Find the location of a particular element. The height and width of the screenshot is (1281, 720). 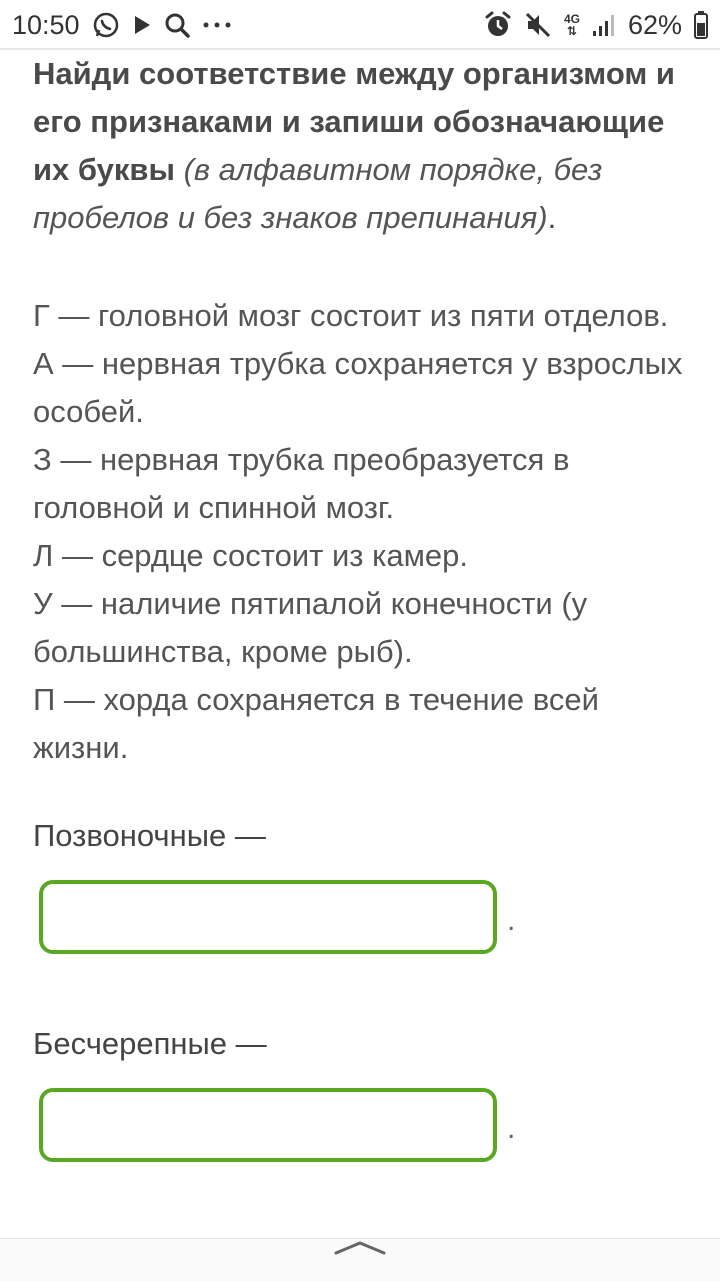

answer-acrania: Бесчерепные — . is located at coordinates (274, 1094).